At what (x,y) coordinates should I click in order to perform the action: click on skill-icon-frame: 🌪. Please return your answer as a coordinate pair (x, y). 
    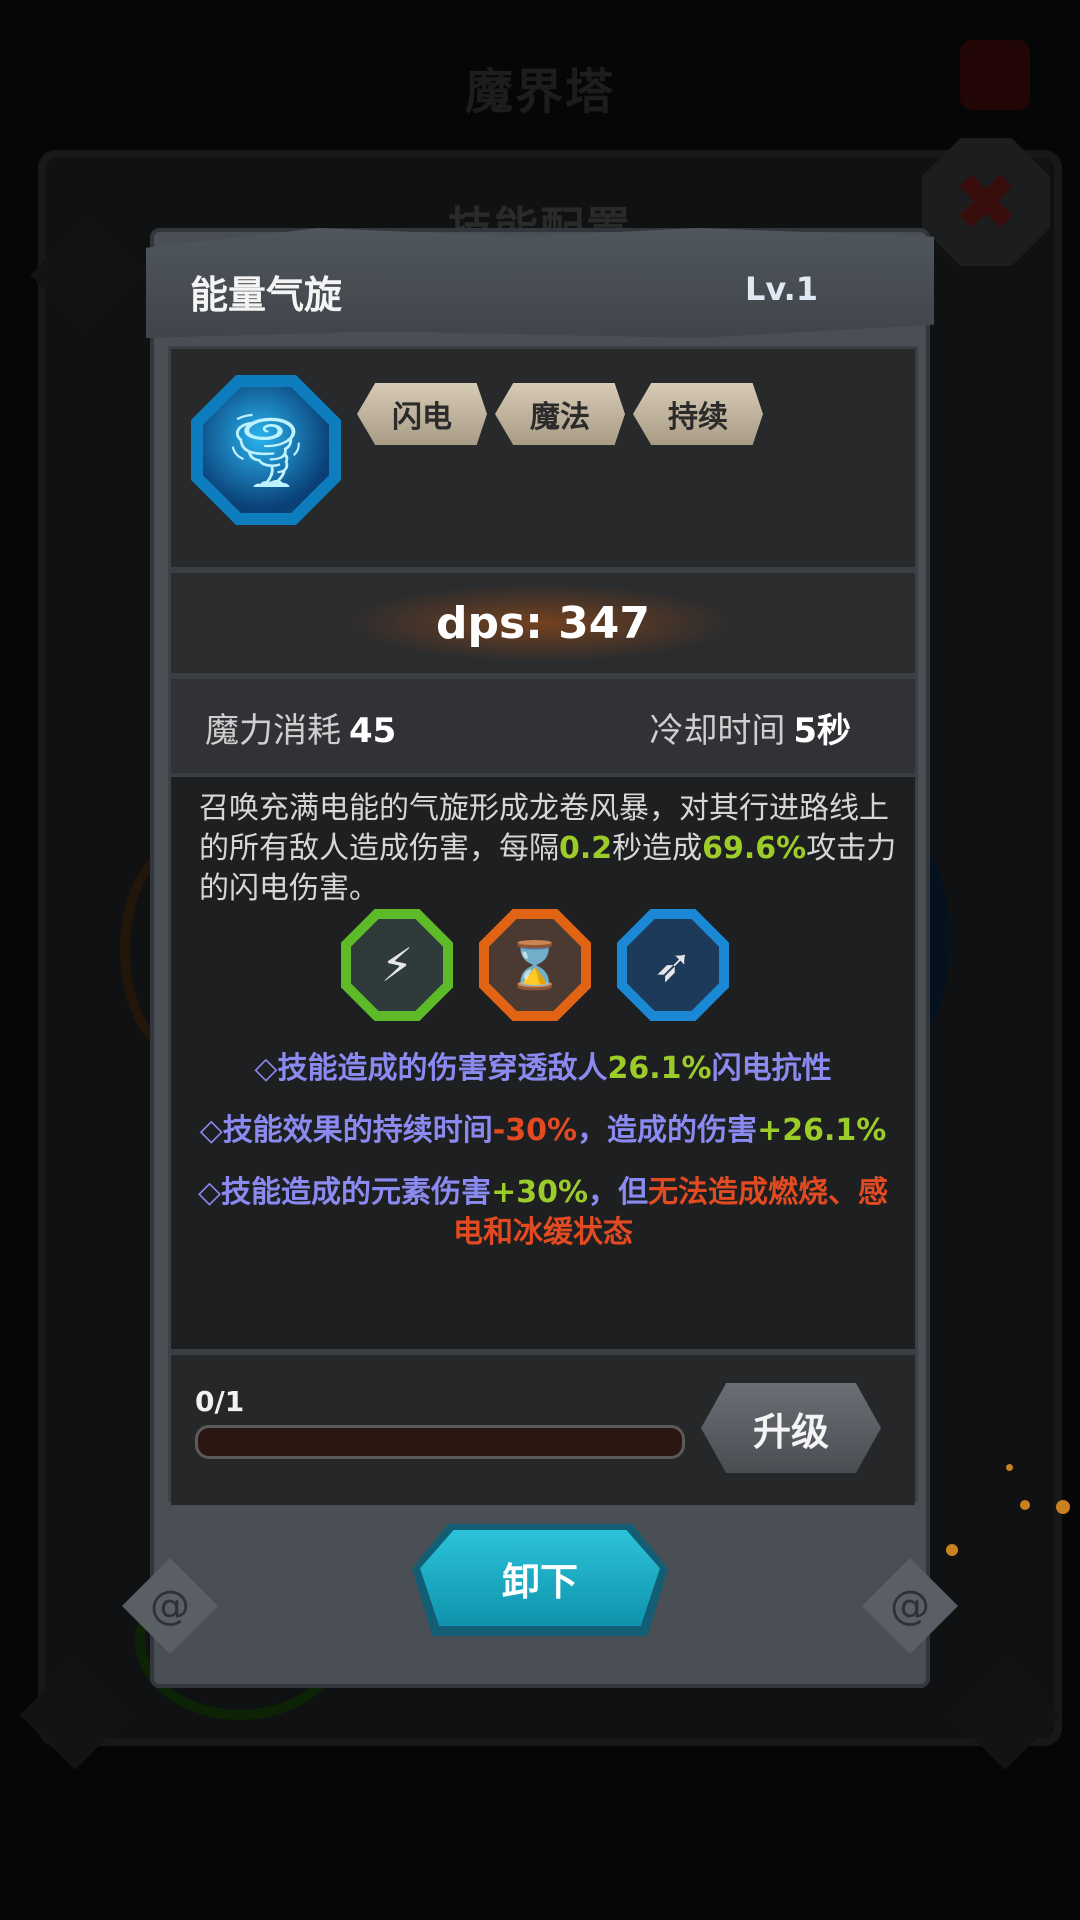
    Looking at the image, I should click on (266, 450).